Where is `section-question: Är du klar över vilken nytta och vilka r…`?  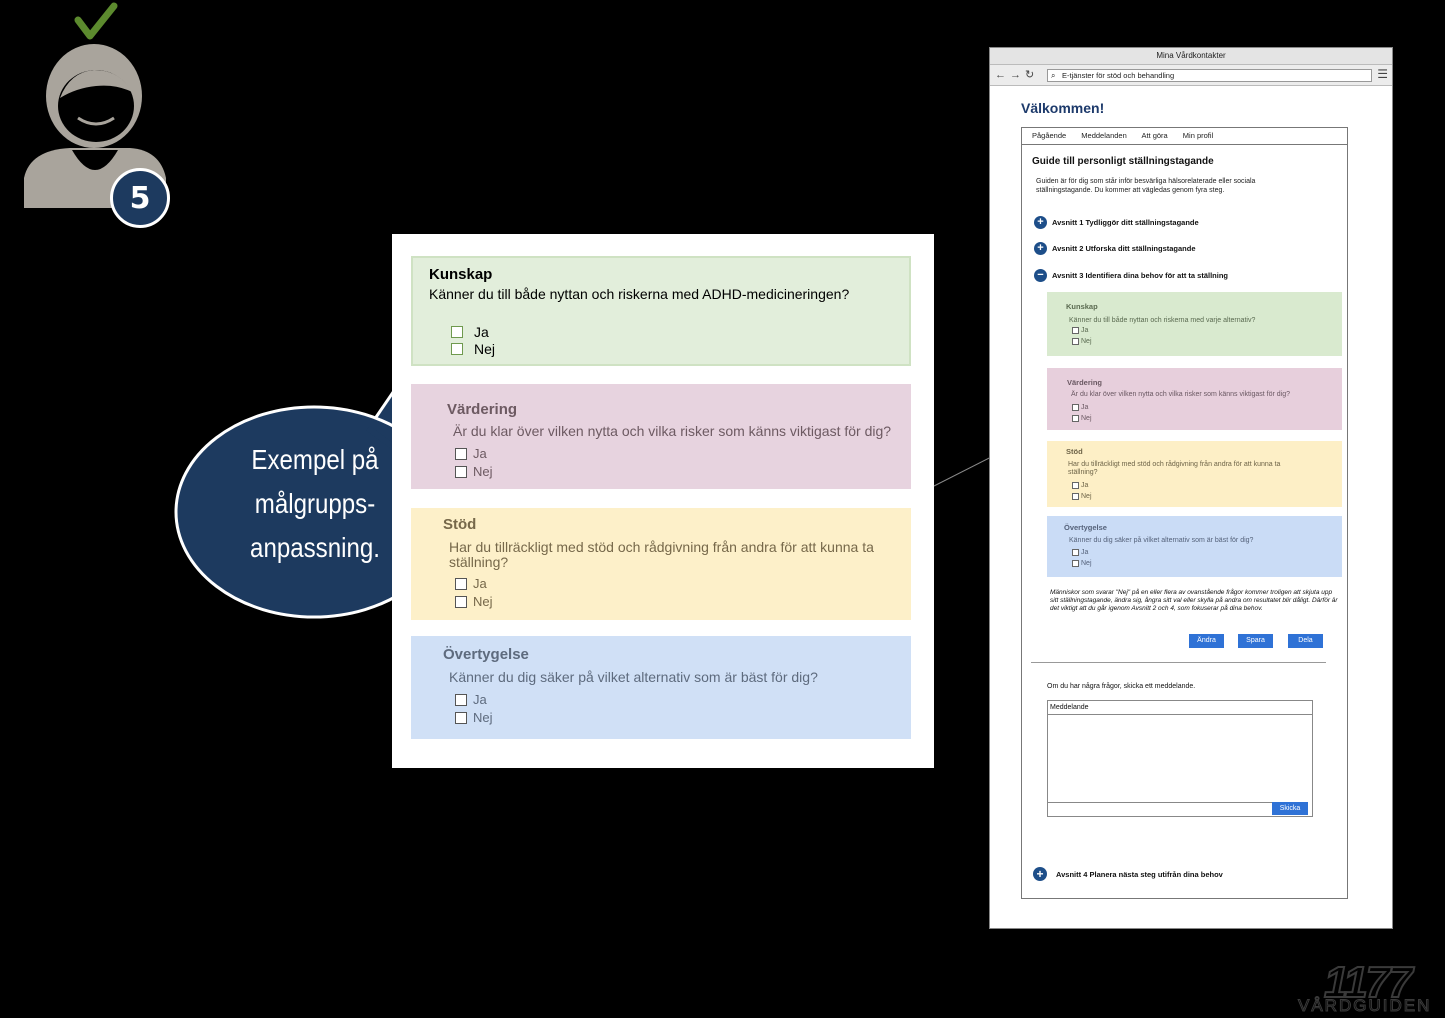 section-question: Är du klar över vilken nytta och vilka r… is located at coordinates (1181, 394).